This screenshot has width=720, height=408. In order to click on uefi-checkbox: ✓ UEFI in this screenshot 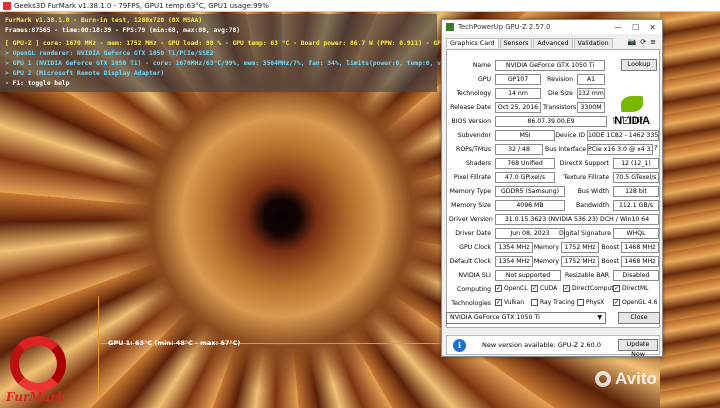, I will do `click(634, 120)`.